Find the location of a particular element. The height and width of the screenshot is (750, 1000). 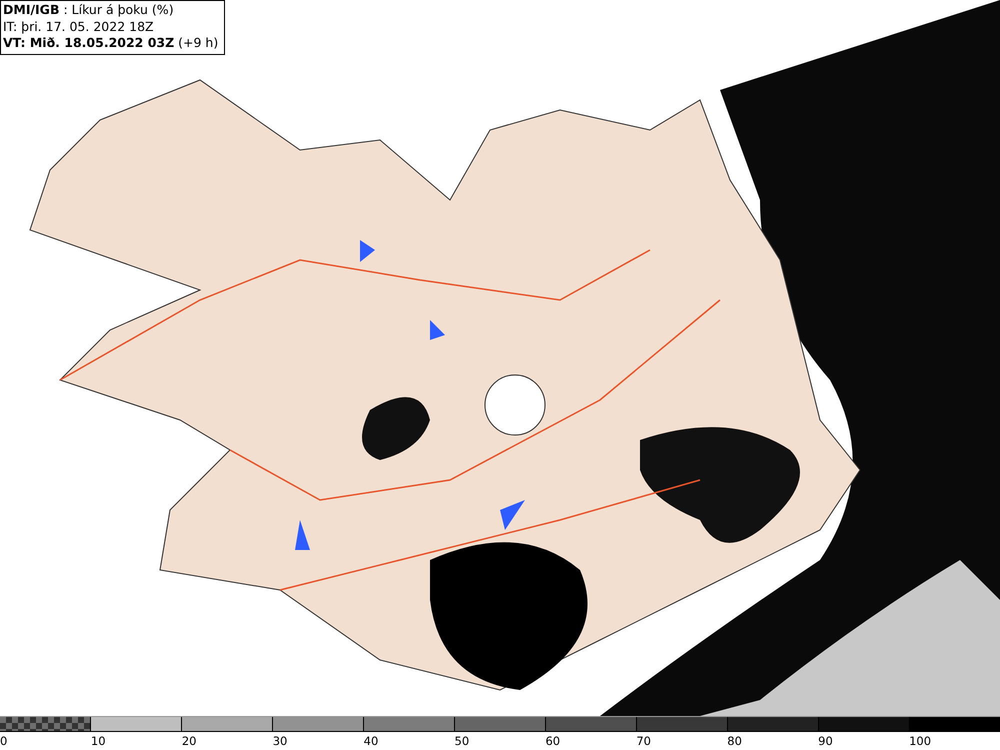

legend-label: 90 is located at coordinates (825, 741).